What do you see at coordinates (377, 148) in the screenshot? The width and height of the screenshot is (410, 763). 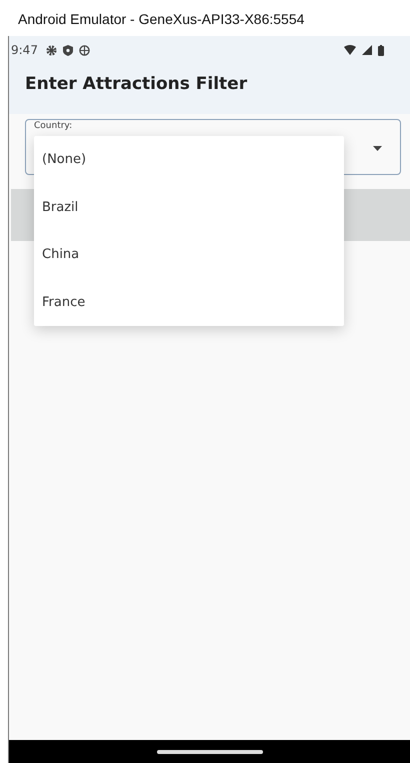 I see `caret-icon` at bounding box center [377, 148].